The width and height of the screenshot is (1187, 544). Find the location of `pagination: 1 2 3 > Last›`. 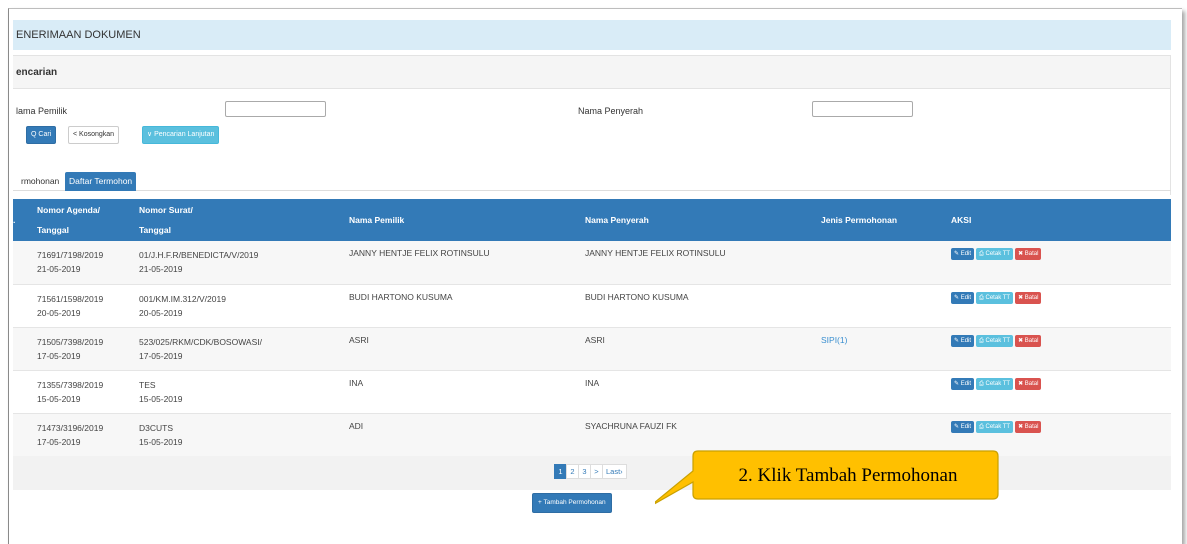

pagination: 1 2 3 > Last› is located at coordinates (590, 471).